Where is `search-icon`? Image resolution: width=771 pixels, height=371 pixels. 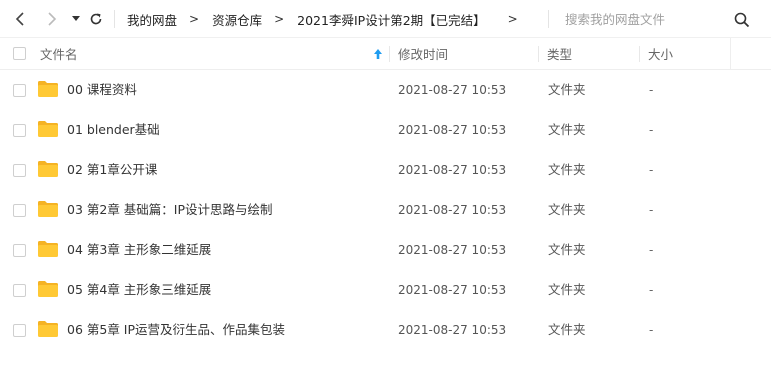 search-icon is located at coordinates (742, 20).